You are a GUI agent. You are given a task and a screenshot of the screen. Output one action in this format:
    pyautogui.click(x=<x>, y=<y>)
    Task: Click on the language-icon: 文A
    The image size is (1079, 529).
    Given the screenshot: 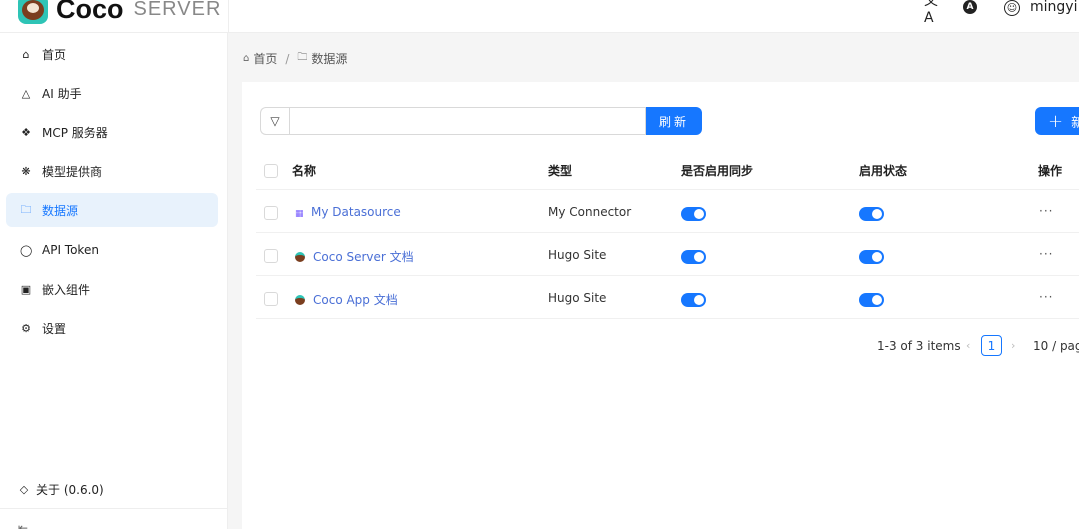 What is the action you would take?
    pyautogui.click(x=933, y=13)
    